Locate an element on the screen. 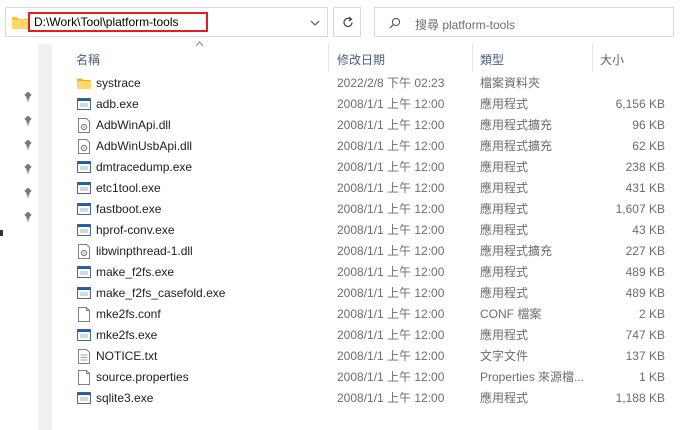  file-row: adb.exe 2008/1/1 上午 12:00 應用程式 6,156 KB is located at coordinates (366, 104).